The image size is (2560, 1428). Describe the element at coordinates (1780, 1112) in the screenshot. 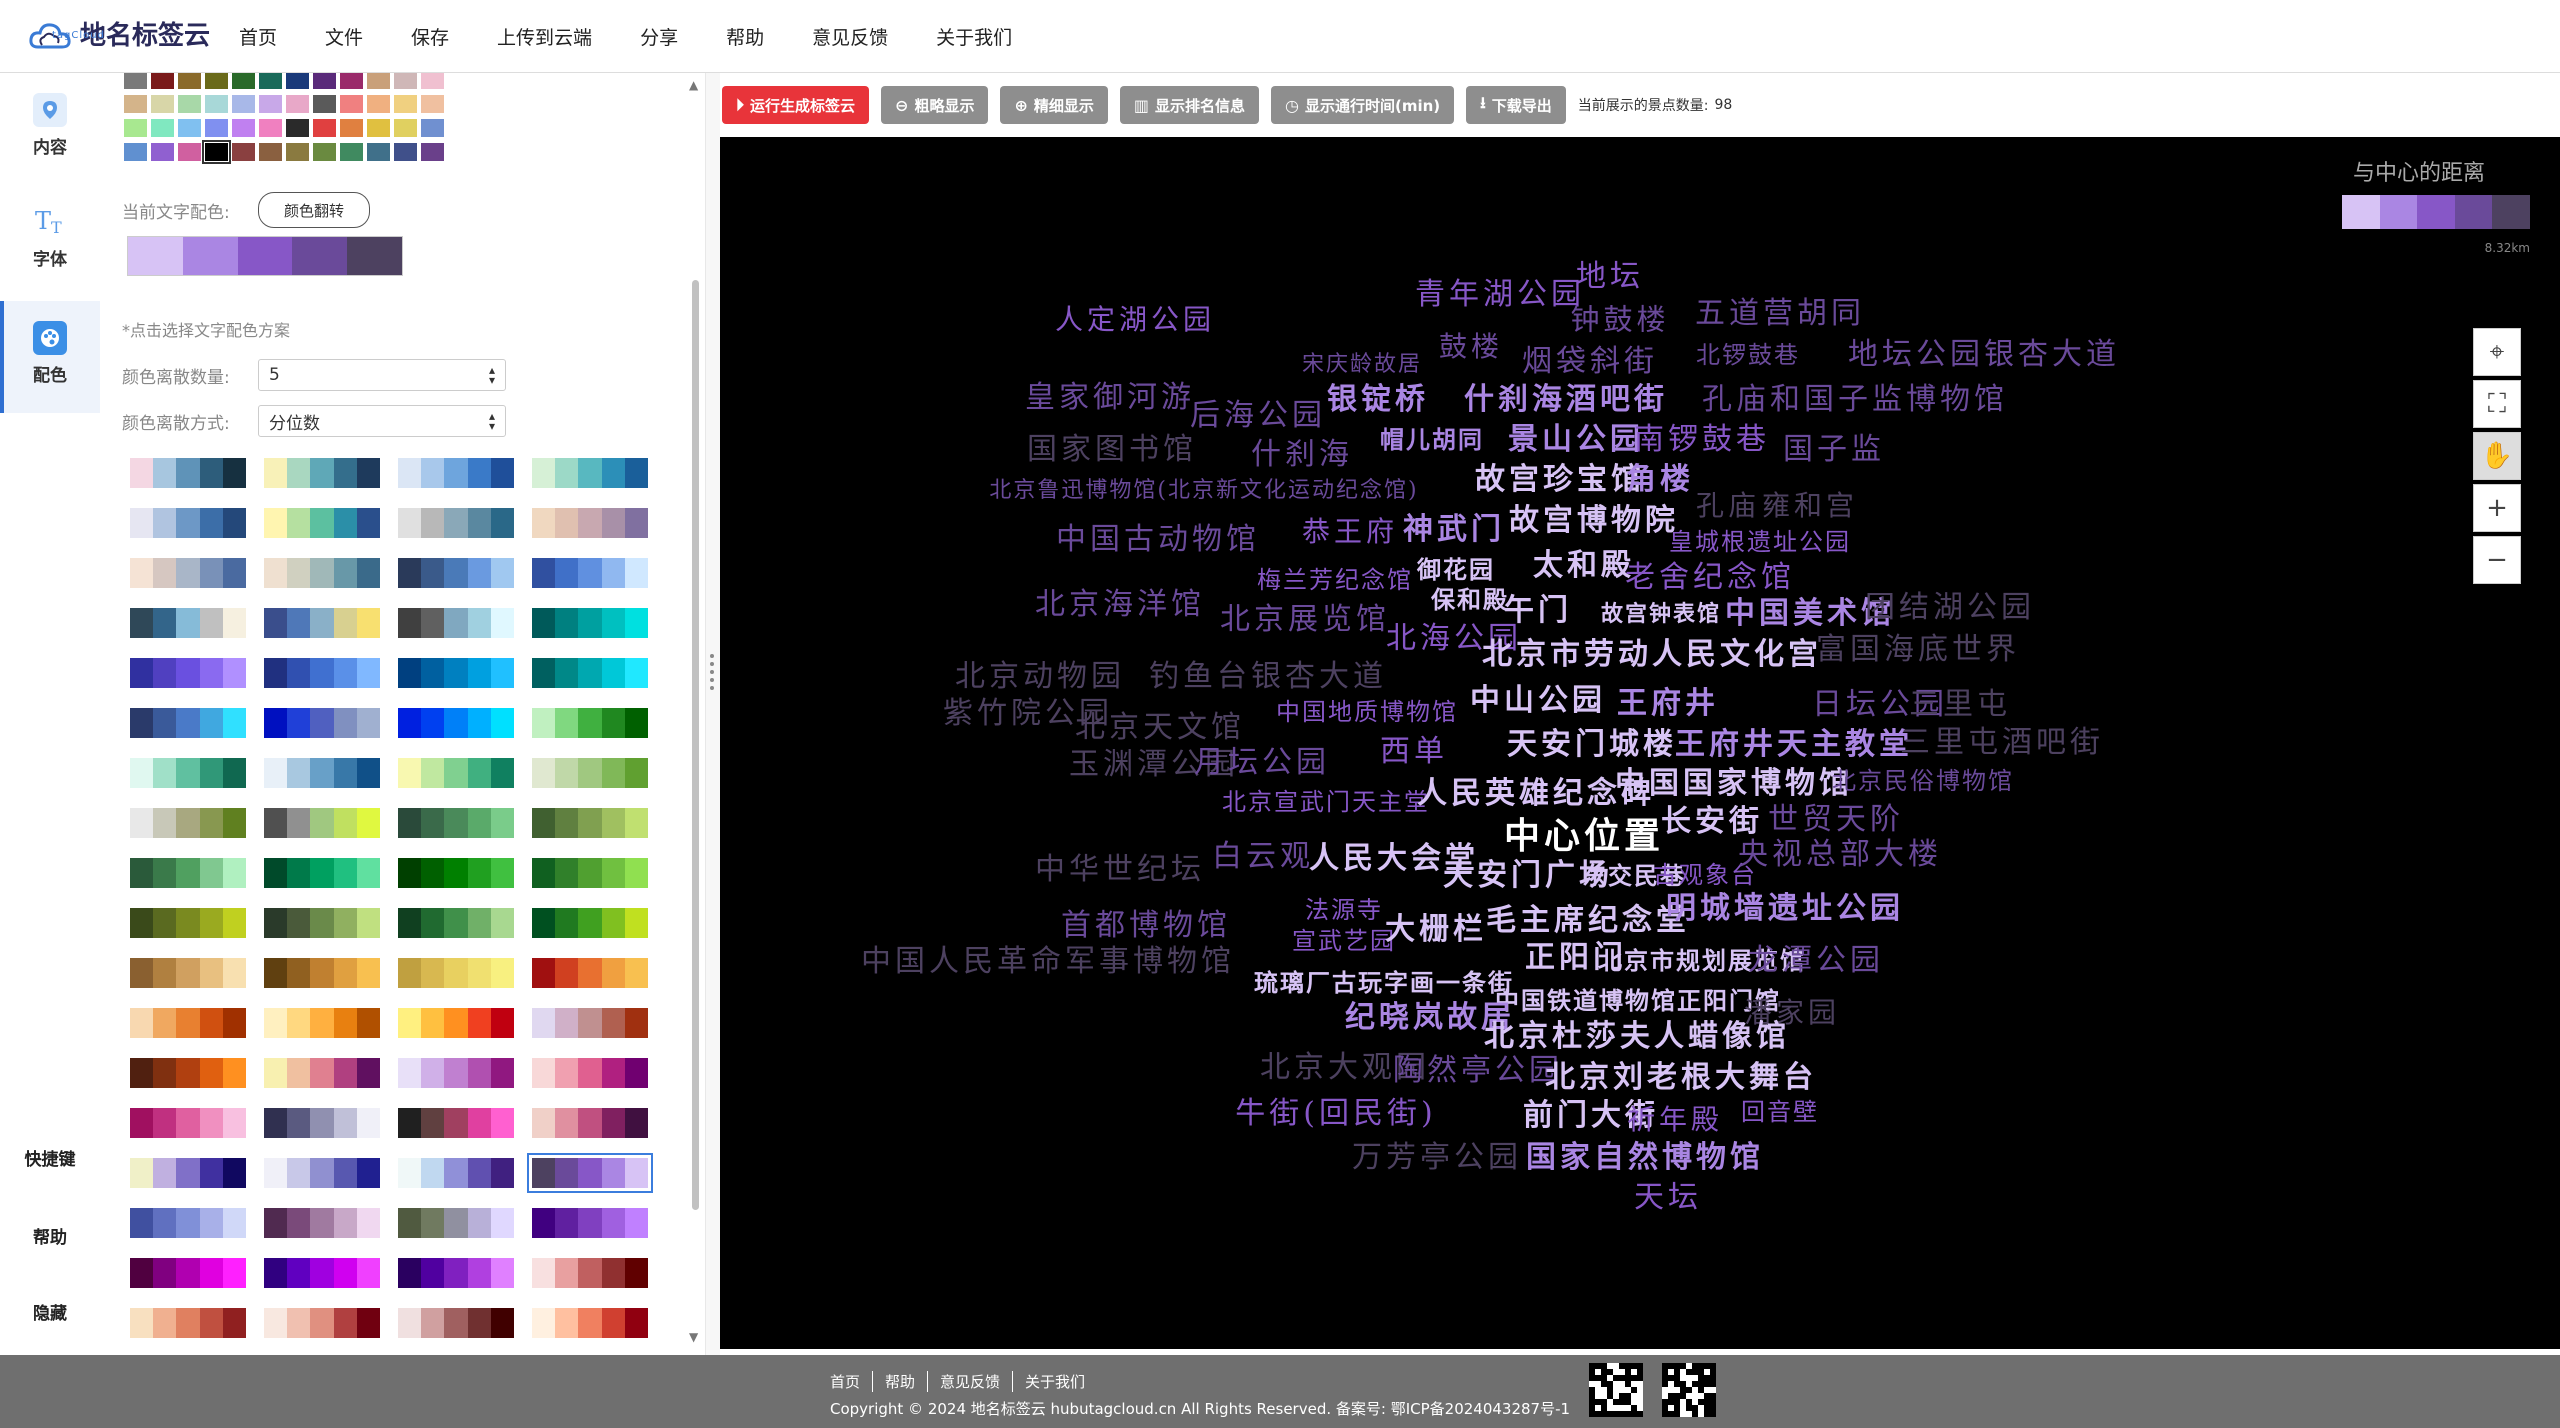

I see `tag-word: 回音壁` at that location.